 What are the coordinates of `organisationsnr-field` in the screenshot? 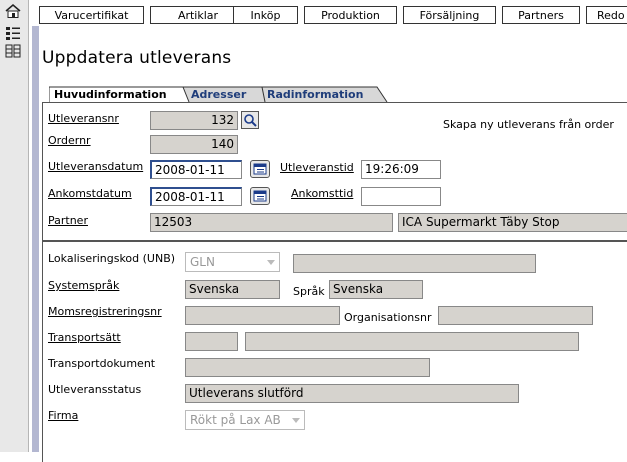 It's located at (515, 315).